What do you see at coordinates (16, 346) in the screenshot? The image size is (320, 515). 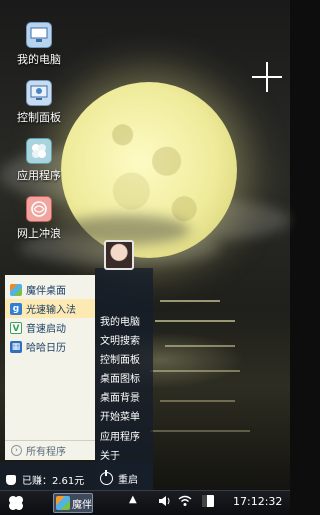 I see `calendar-icon: ▦` at bounding box center [16, 346].